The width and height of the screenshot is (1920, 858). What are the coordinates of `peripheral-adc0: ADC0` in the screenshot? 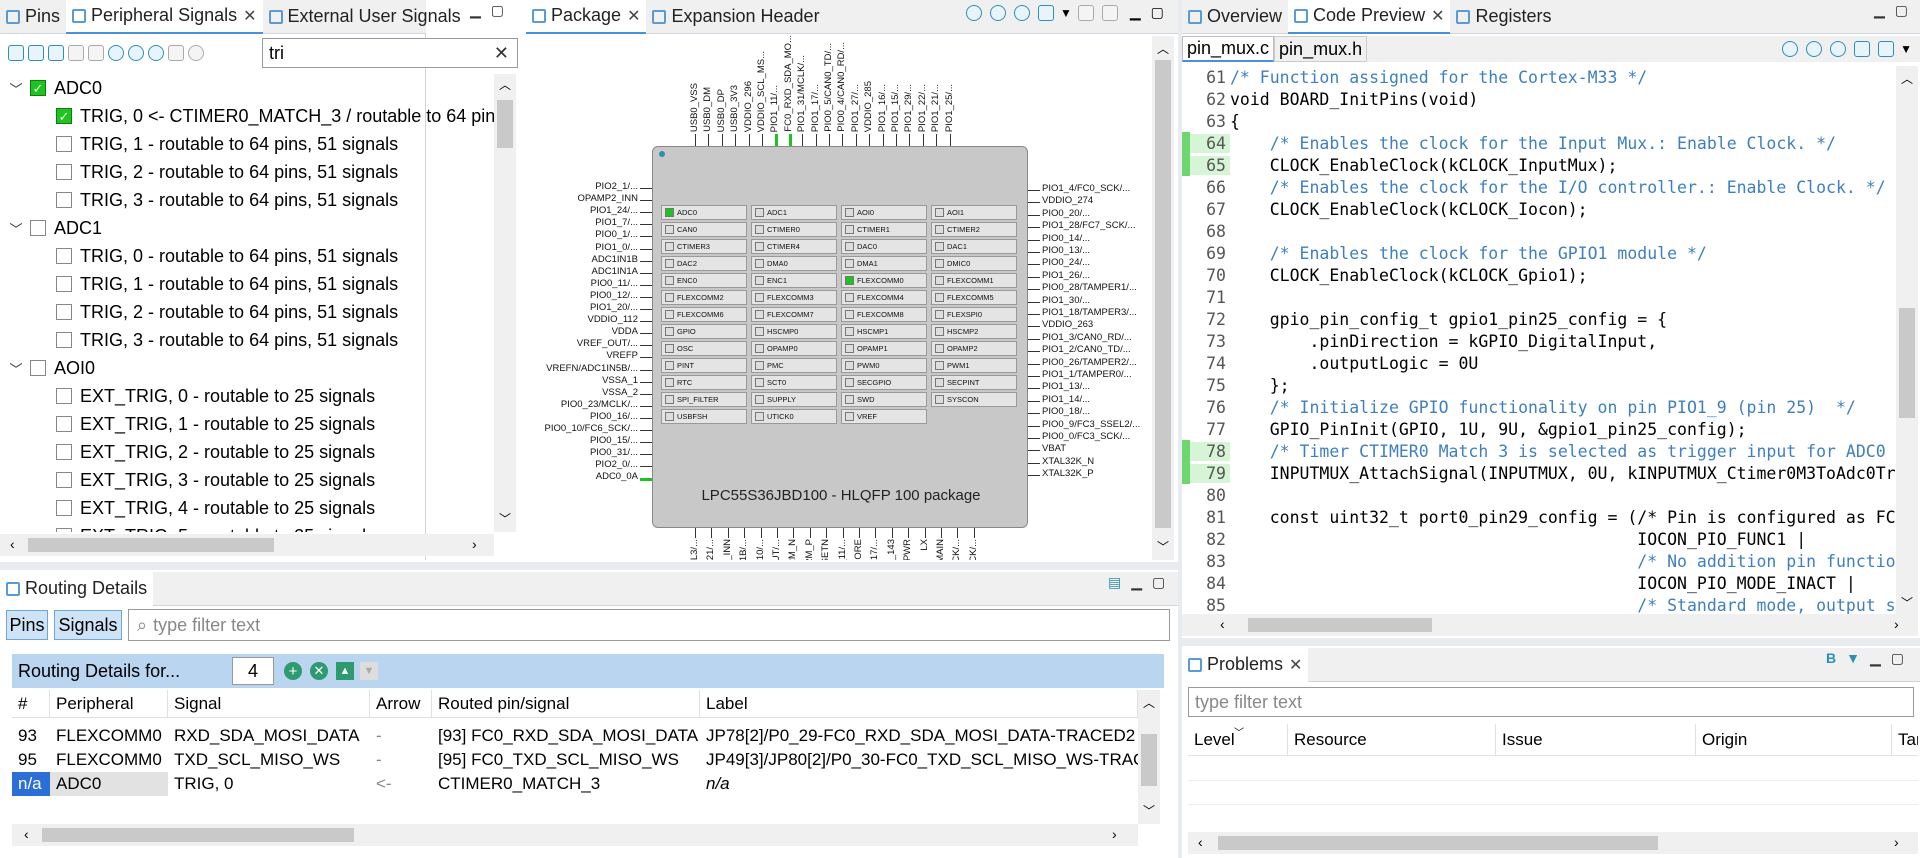 It's located at (704, 212).